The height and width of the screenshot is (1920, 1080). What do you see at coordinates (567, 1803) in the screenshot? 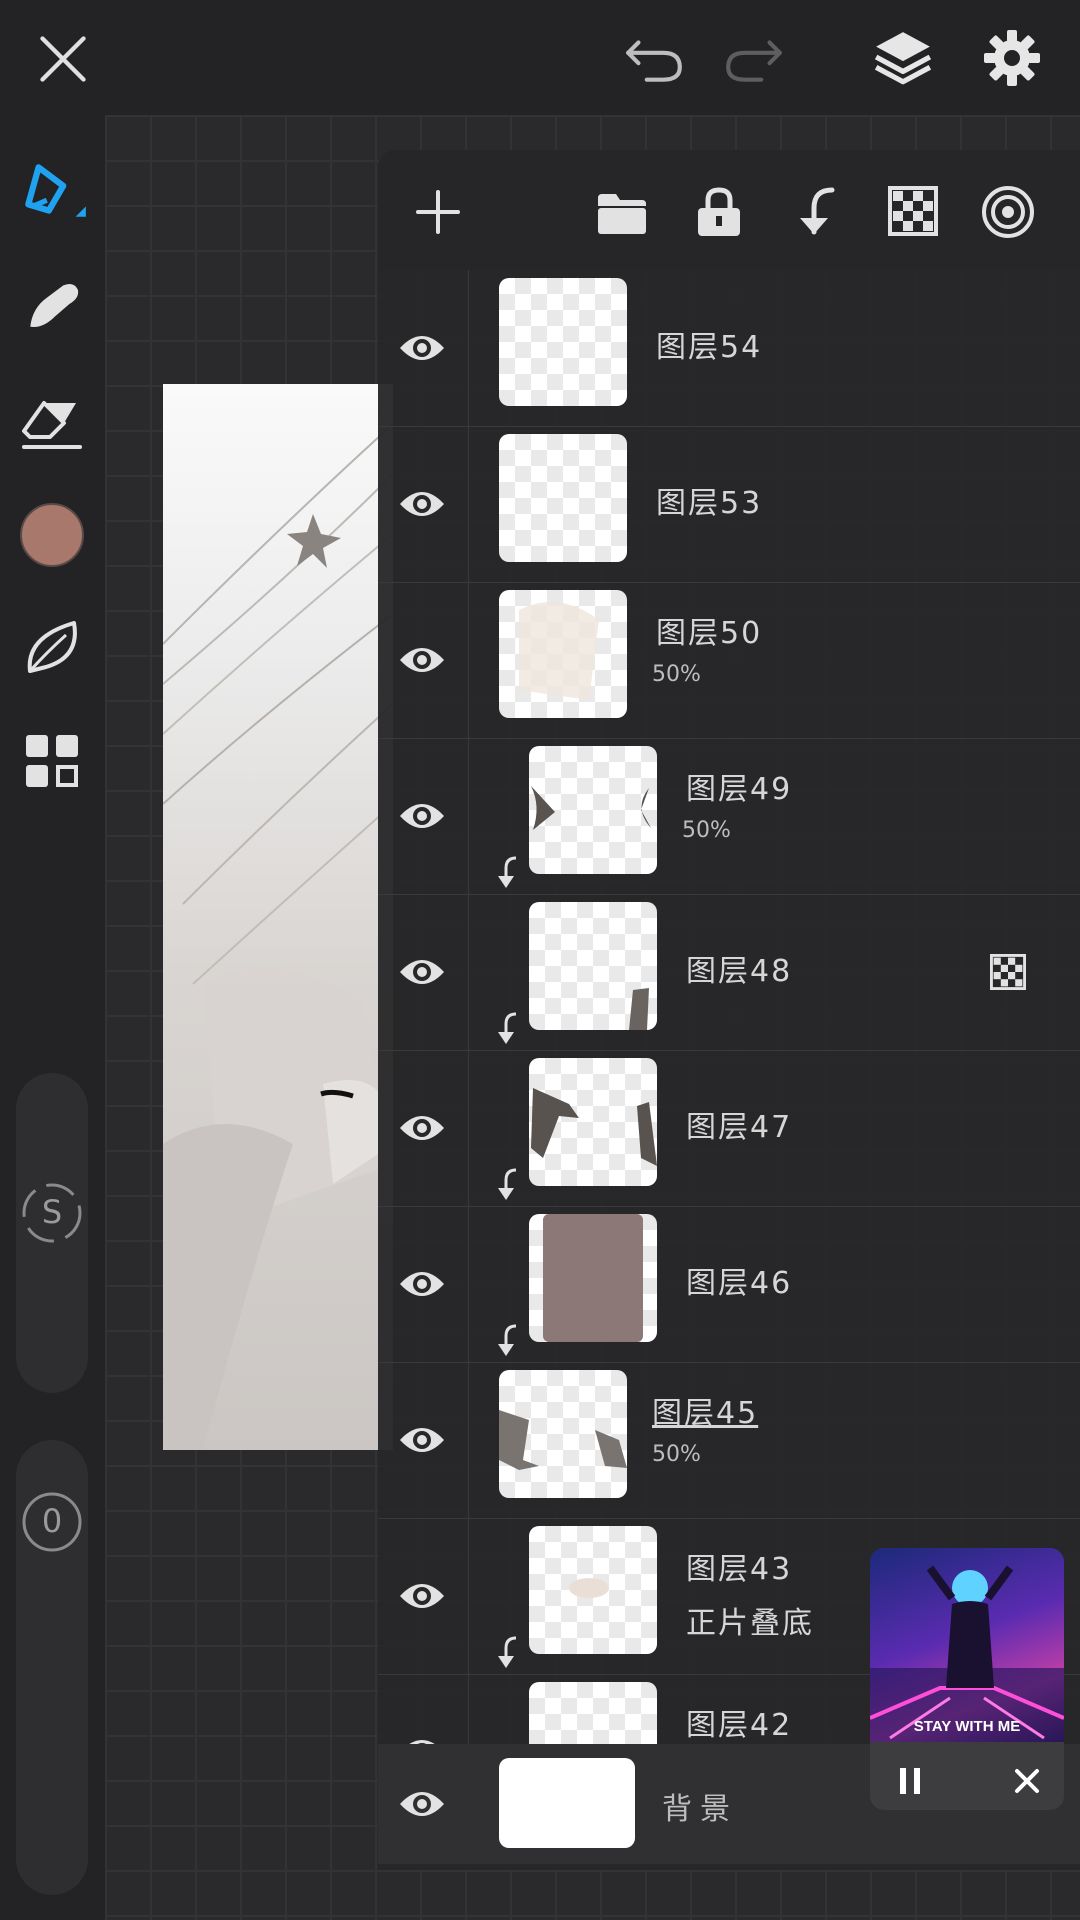
I see `background-thumbnail` at bounding box center [567, 1803].